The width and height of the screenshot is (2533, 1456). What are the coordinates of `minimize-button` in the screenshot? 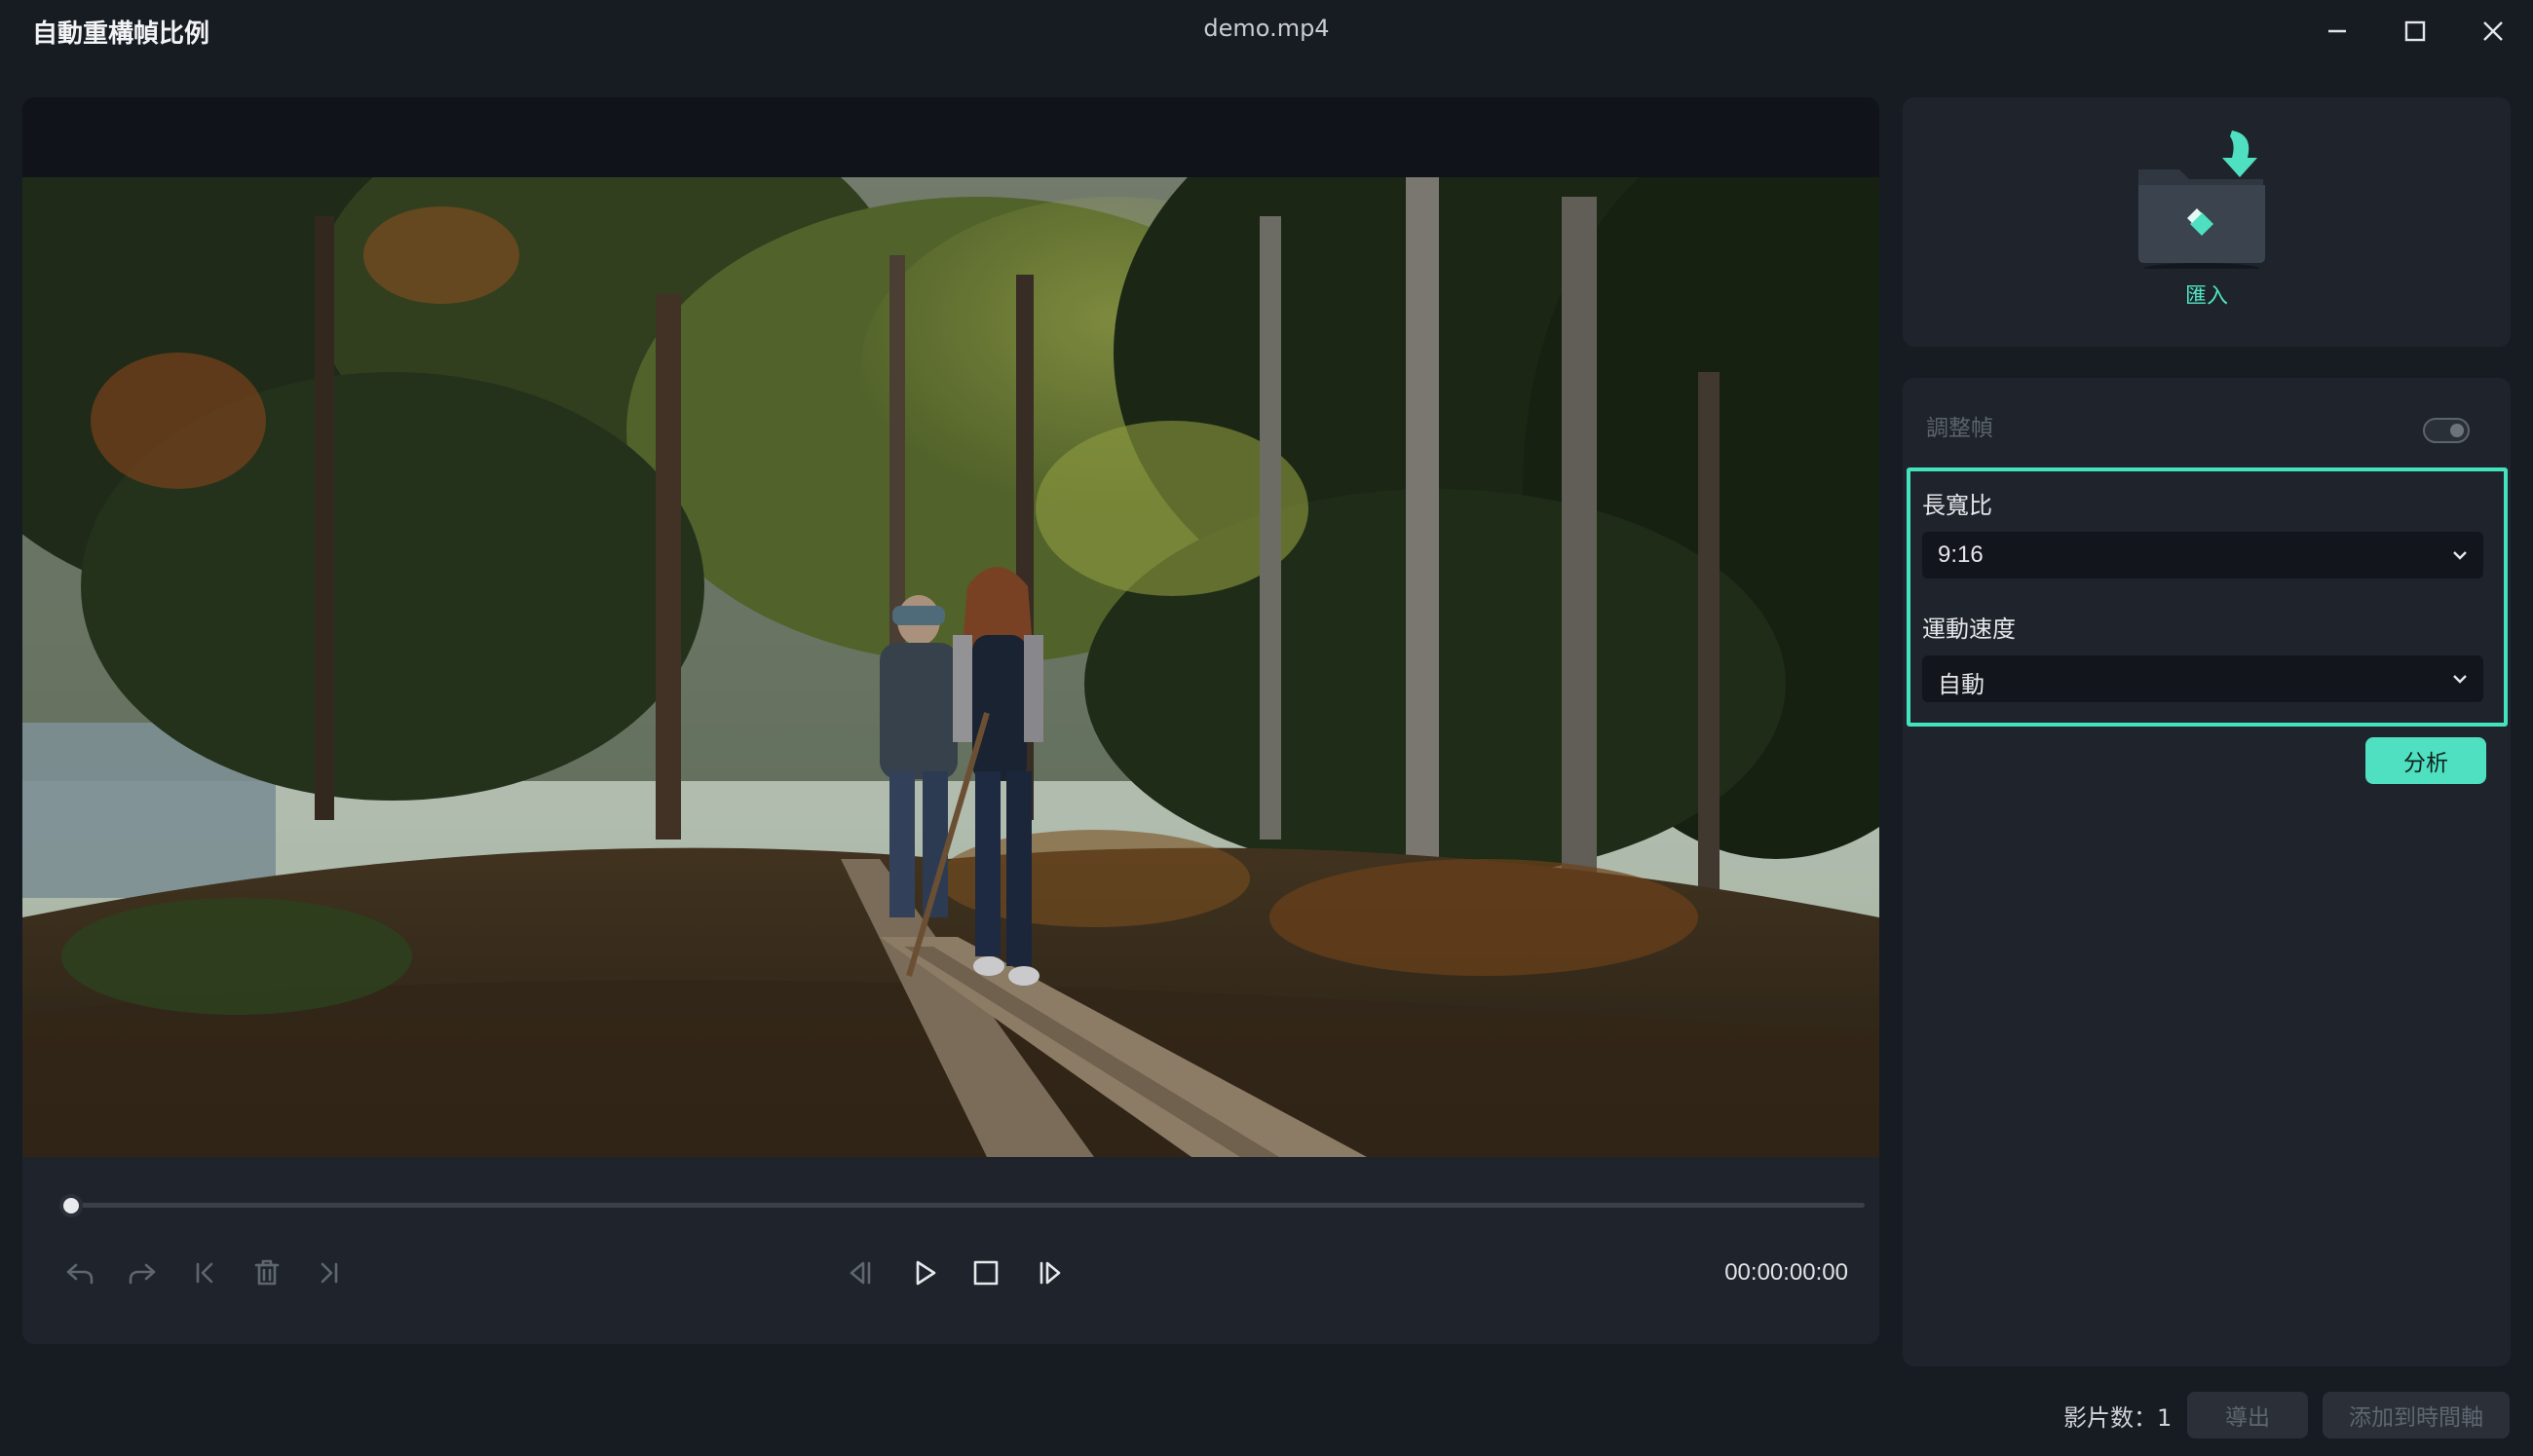 It's located at (2337, 31).